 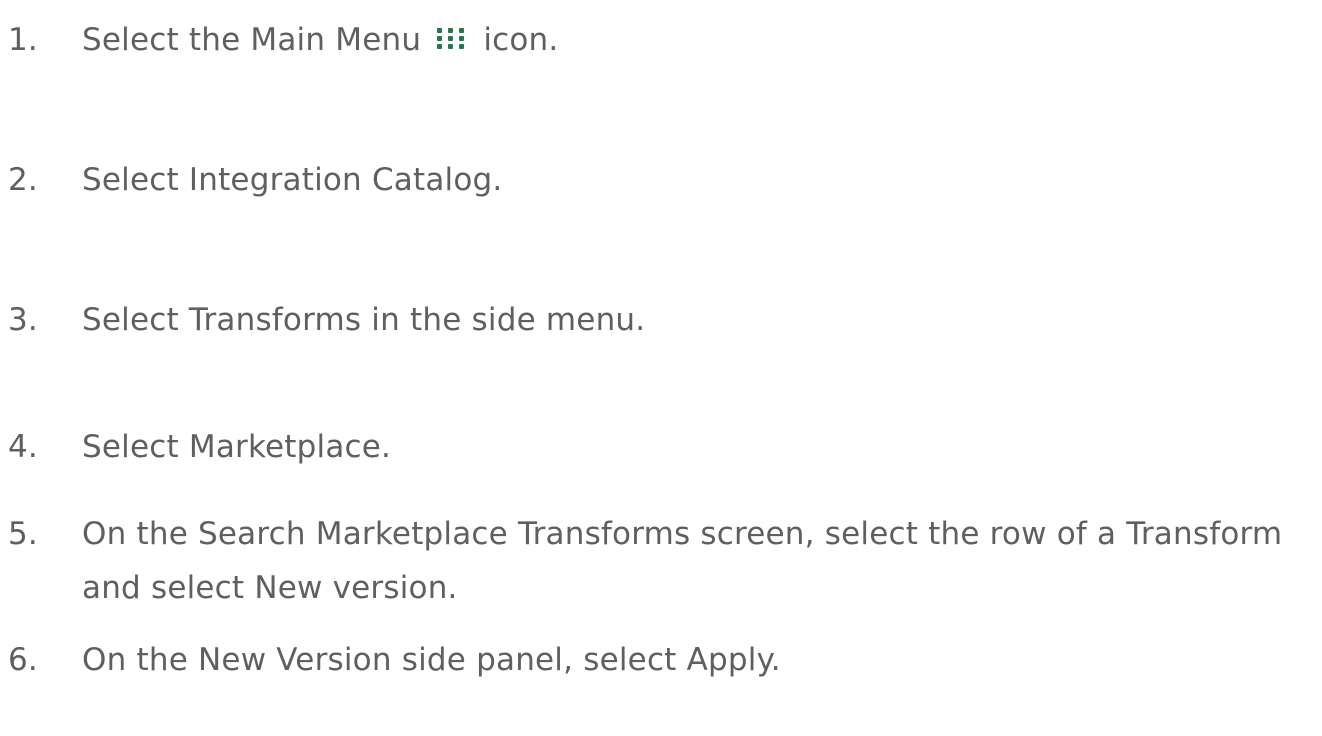 What do you see at coordinates (292, 180) in the screenshot?
I see `step-text: Select Integration Catalog.` at bounding box center [292, 180].